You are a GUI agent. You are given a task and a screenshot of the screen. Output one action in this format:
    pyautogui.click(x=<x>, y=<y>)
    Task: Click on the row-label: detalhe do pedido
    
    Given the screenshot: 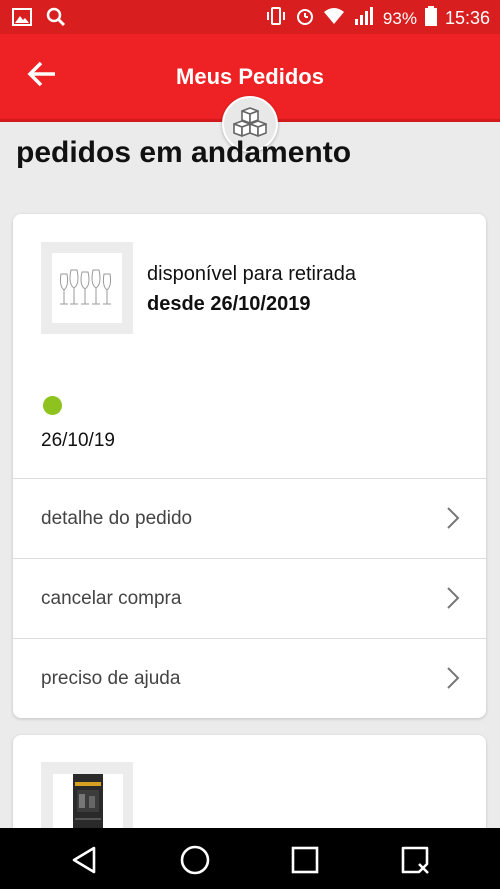 What is the action you would take?
    pyautogui.click(x=117, y=518)
    